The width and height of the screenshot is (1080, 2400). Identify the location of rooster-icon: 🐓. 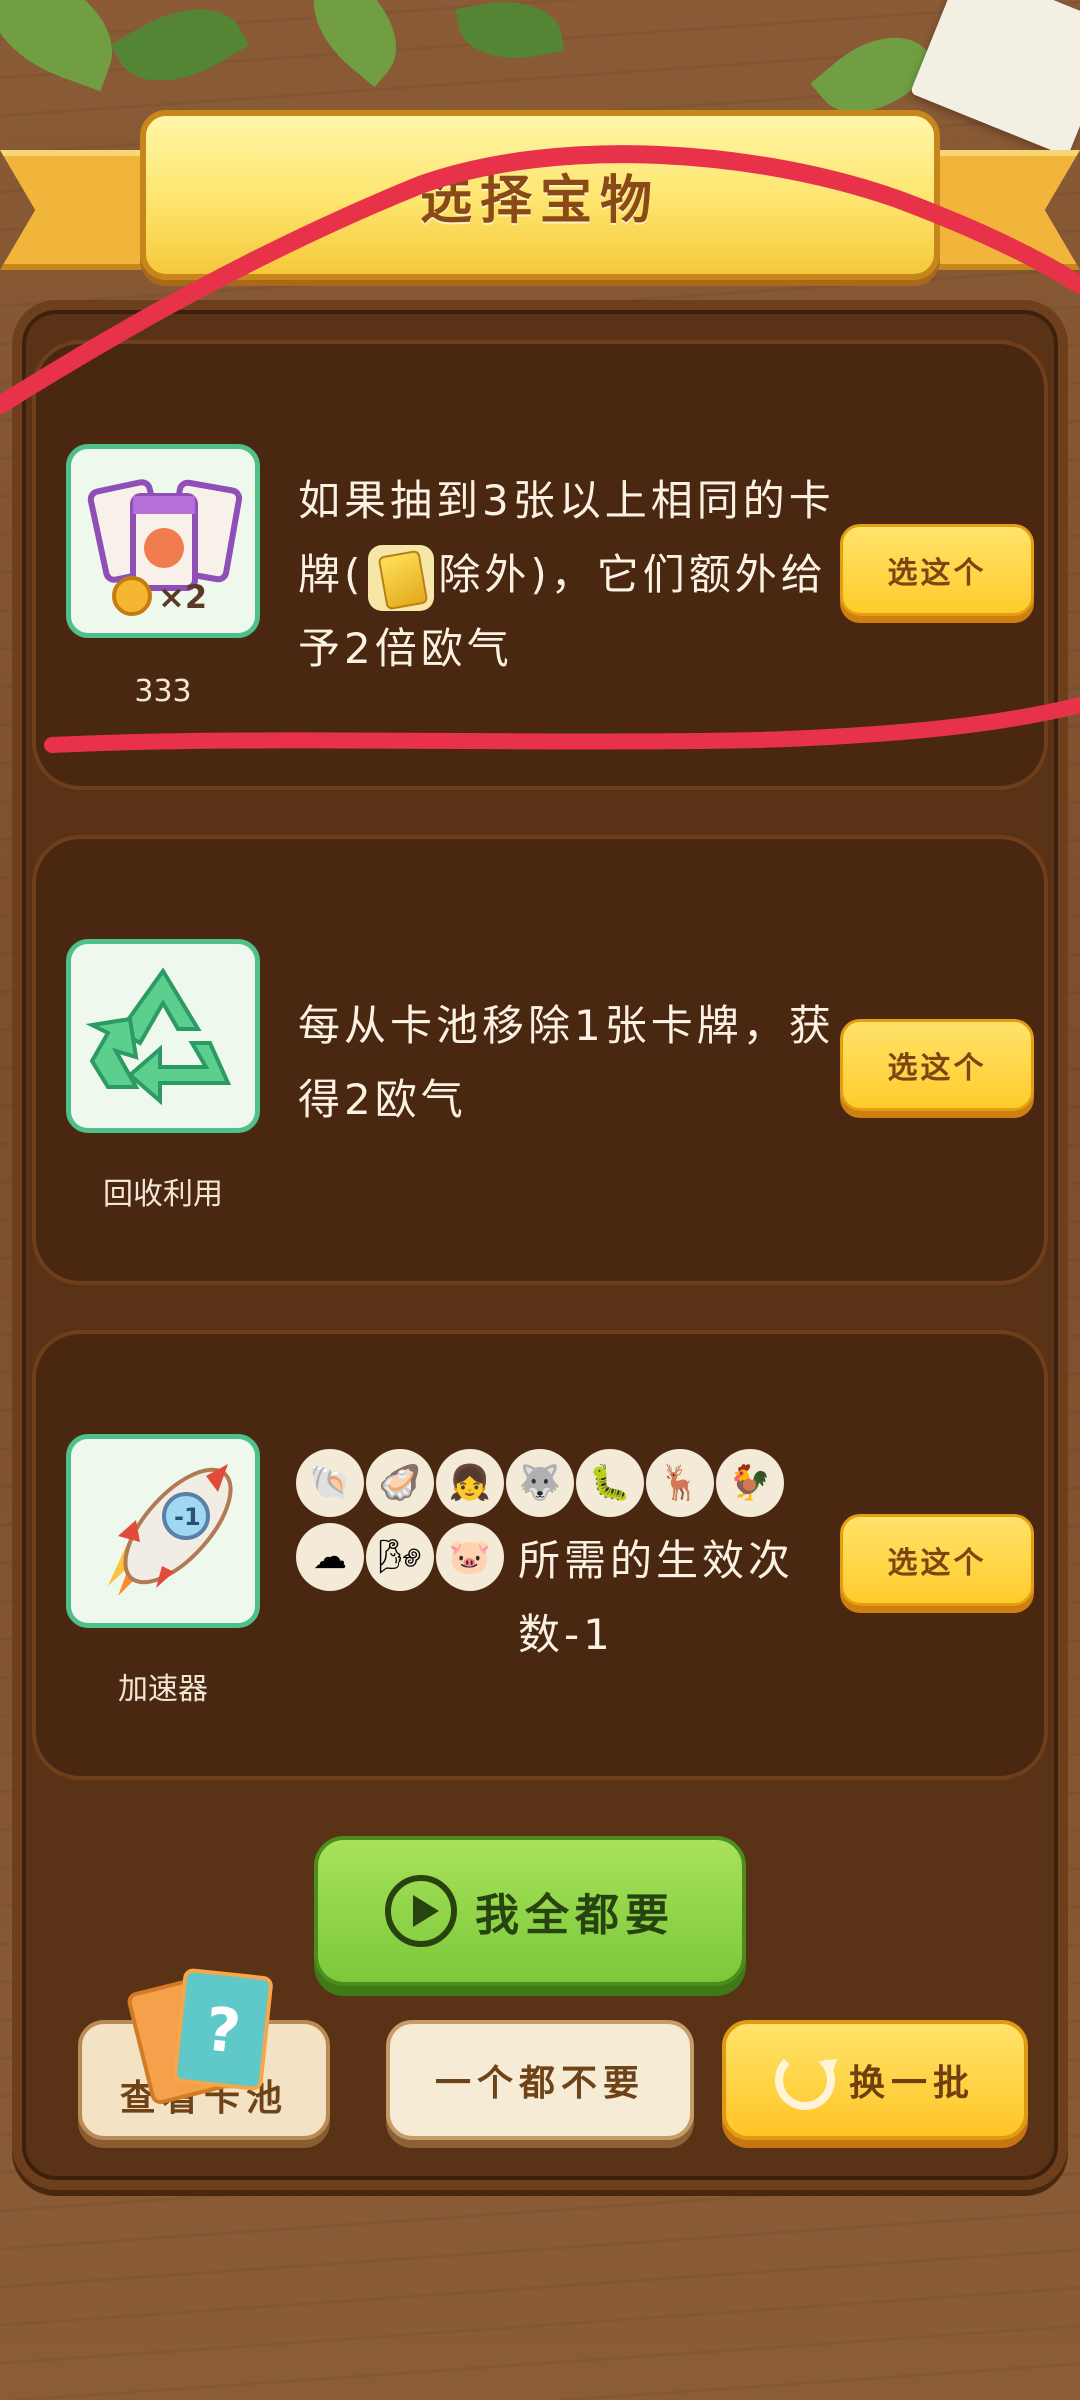
(750, 1483).